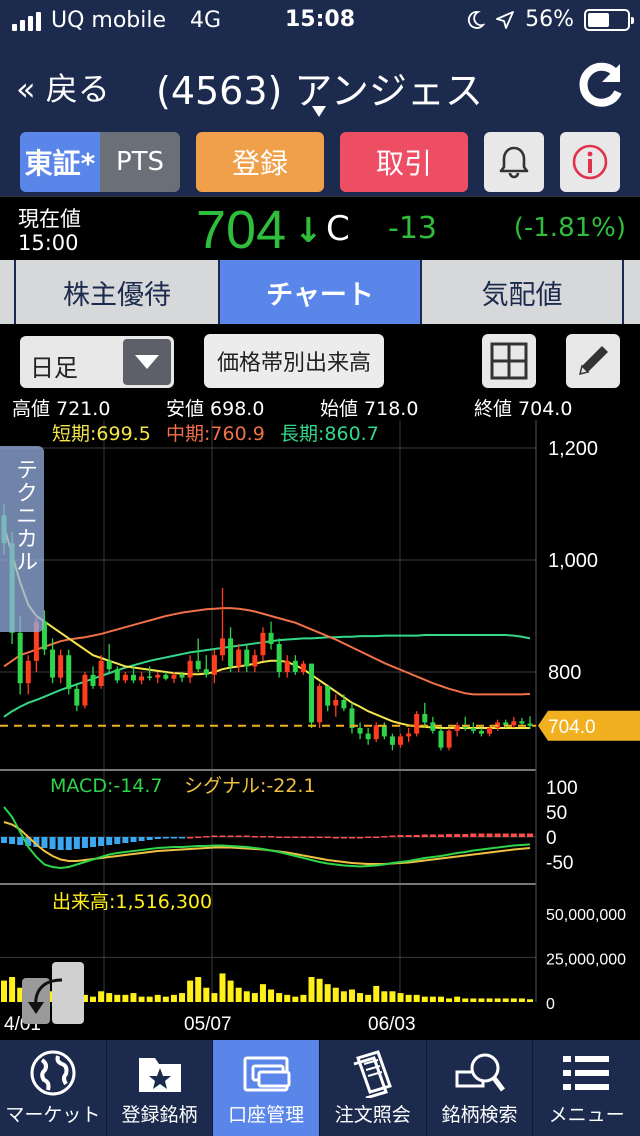  What do you see at coordinates (550, 1004) in the screenshot?
I see `volume-axis-label: 0` at bounding box center [550, 1004].